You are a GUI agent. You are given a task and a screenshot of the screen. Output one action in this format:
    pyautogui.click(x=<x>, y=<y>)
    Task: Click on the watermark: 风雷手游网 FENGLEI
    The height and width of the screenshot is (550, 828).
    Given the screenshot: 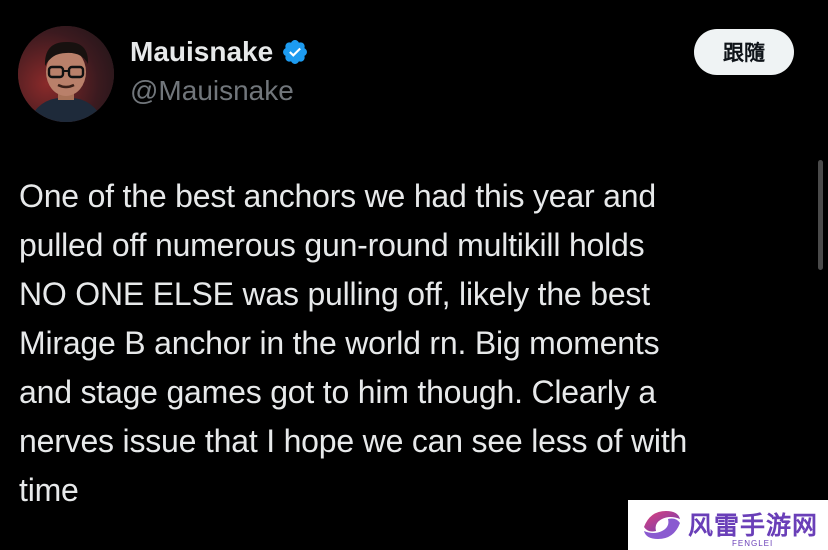 What is the action you would take?
    pyautogui.click(x=728, y=525)
    